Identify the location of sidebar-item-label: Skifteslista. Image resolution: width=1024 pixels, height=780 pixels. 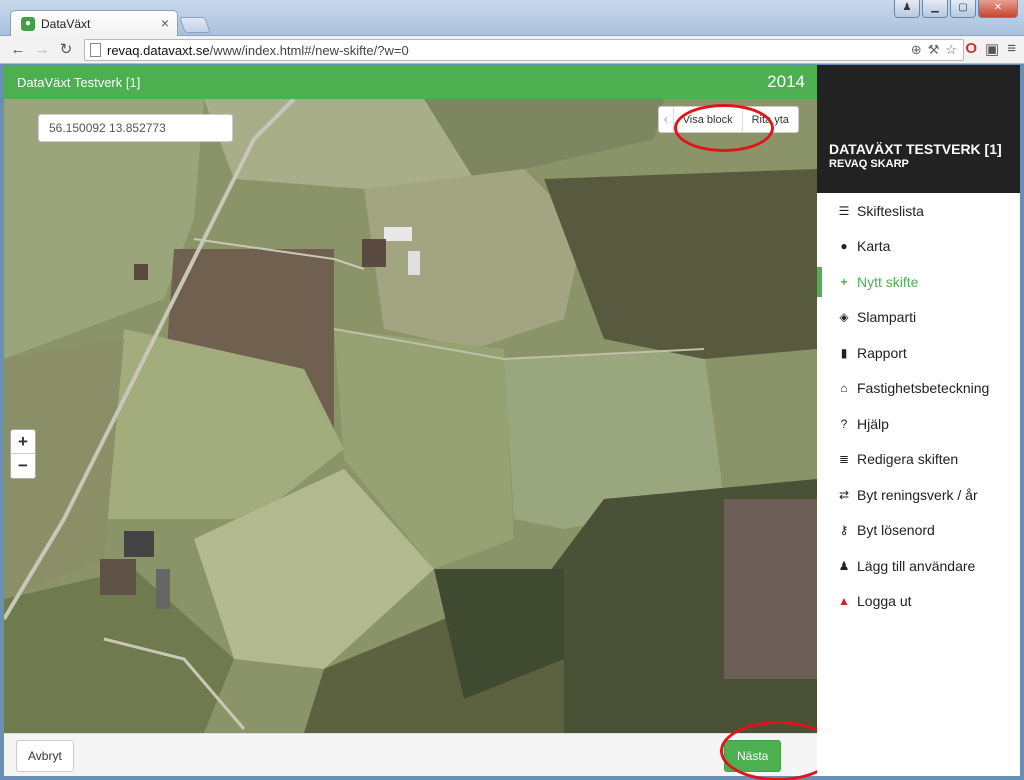
(890, 210).